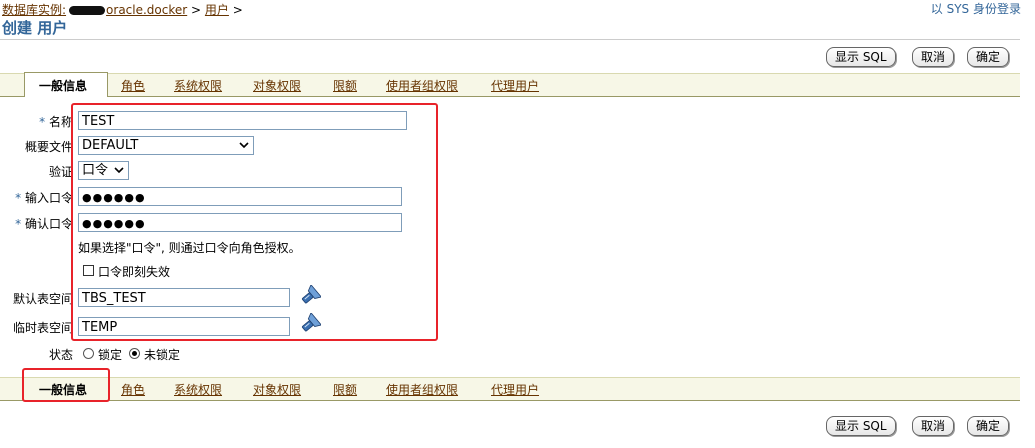 The width and height of the screenshot is (1035, 448). What do you see at coordinates (198, 85) in the screenshot?
I see `tab-system-privileges: 系统权限` at bounding box center [198, 85].